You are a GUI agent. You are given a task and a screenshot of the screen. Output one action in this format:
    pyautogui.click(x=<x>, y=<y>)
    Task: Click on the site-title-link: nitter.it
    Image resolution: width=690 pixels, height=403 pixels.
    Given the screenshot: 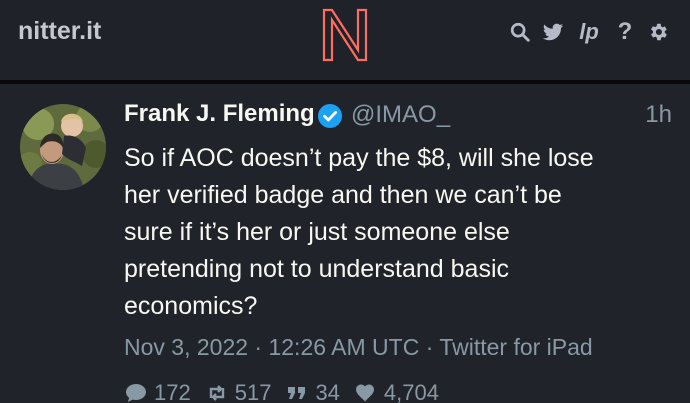 What is the action you would take?
    pyautogui.click(x=59, y=31)
    